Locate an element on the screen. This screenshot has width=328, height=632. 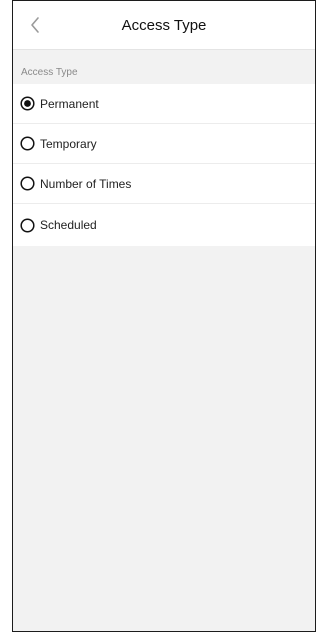
option-permanent: Permanent is located at coordinates (164, 104).